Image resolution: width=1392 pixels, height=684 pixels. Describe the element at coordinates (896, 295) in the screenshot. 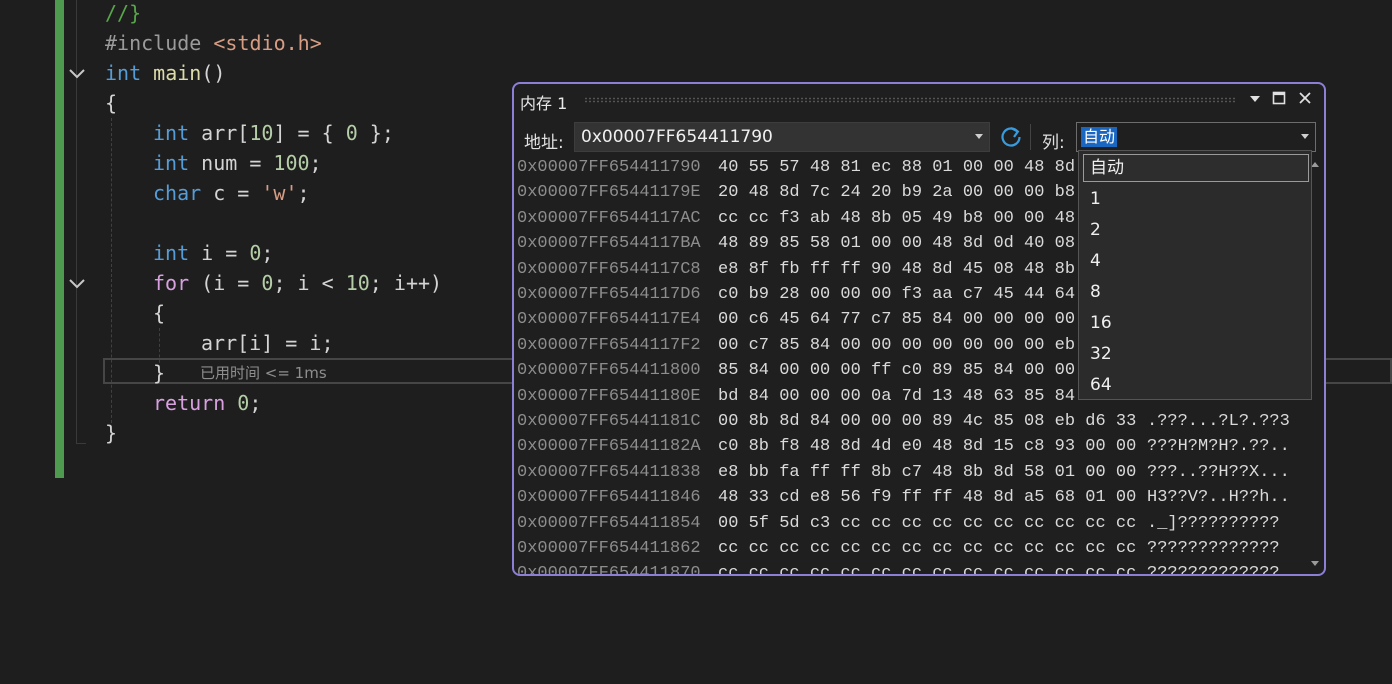

I see `memory-bytes: c0 b9 28 00 00 00 f3 aa c7 45 44 64` at that location.